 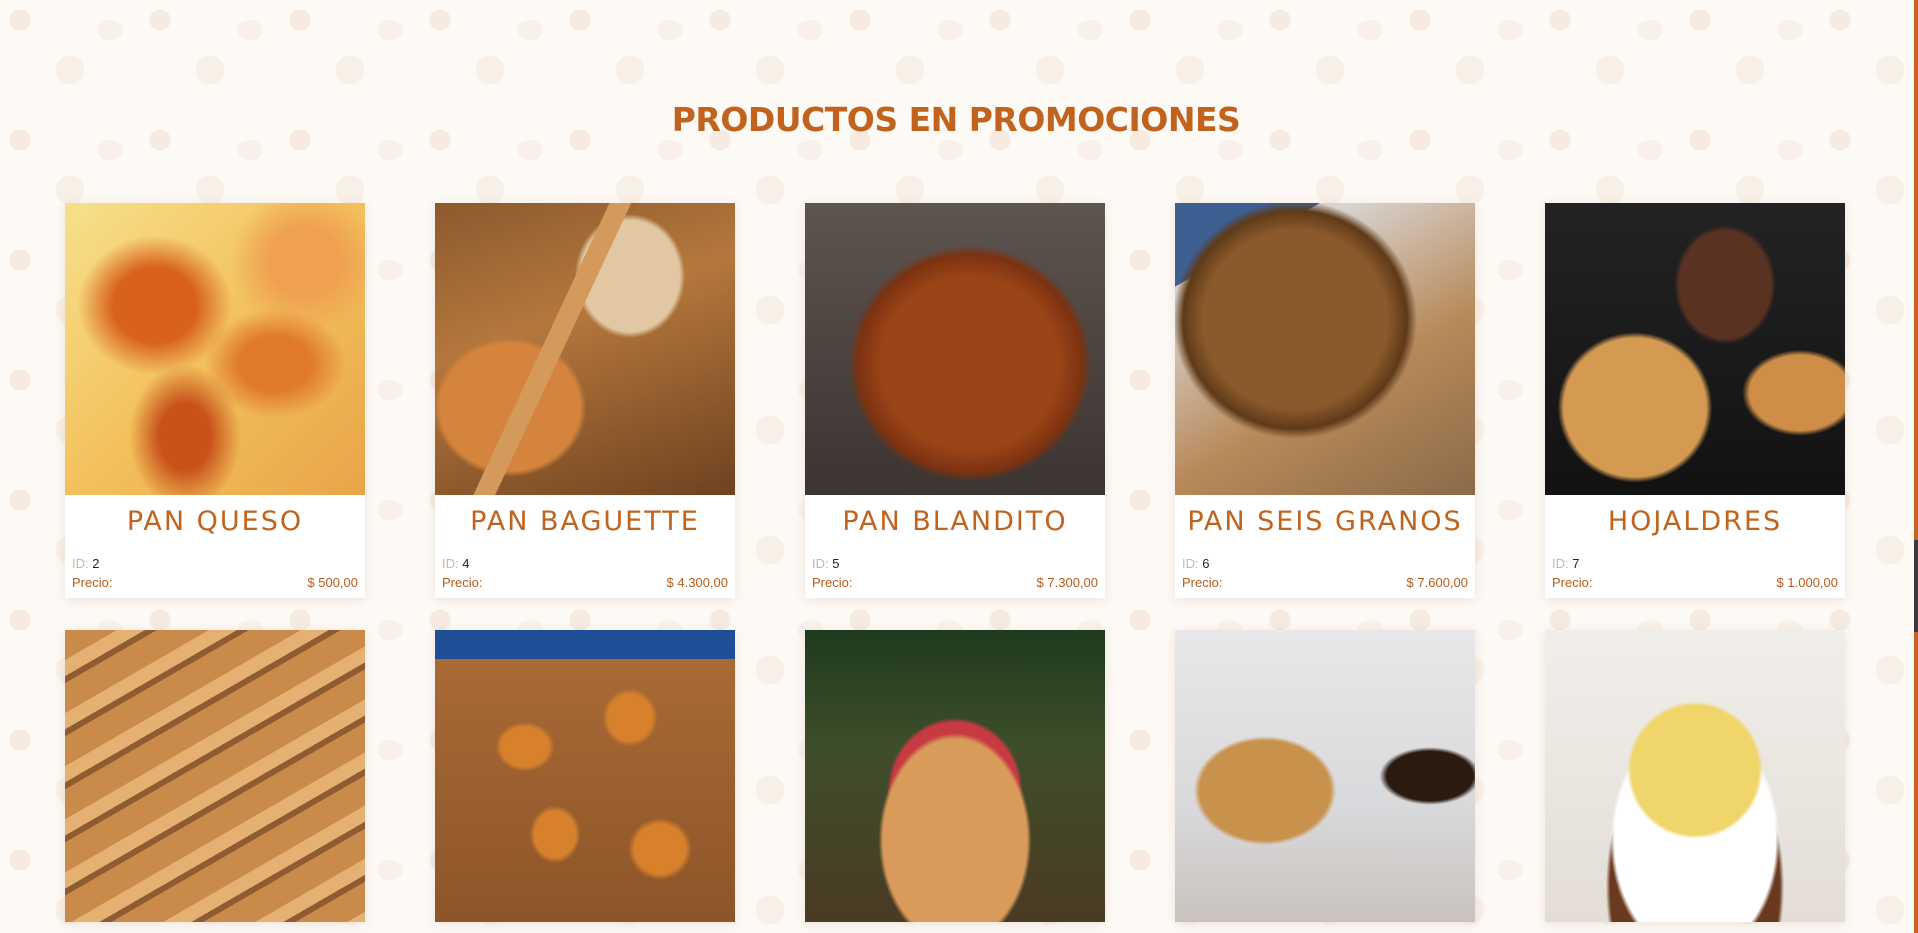 I want to click on product-id-row: ID: 7, so click(x=1695, y=563).